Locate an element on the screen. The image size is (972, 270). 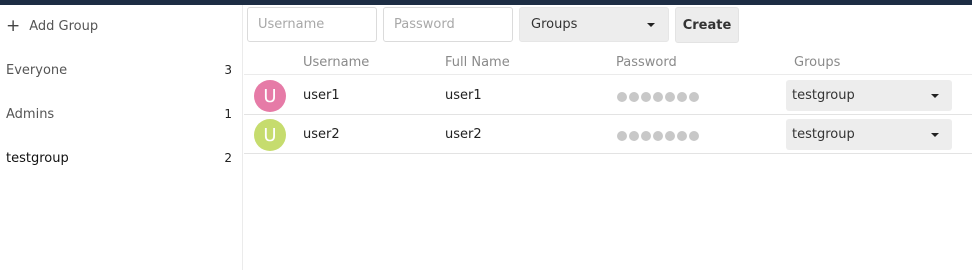
new-user-groups-select: Groups is located at coordinates (594, 24).